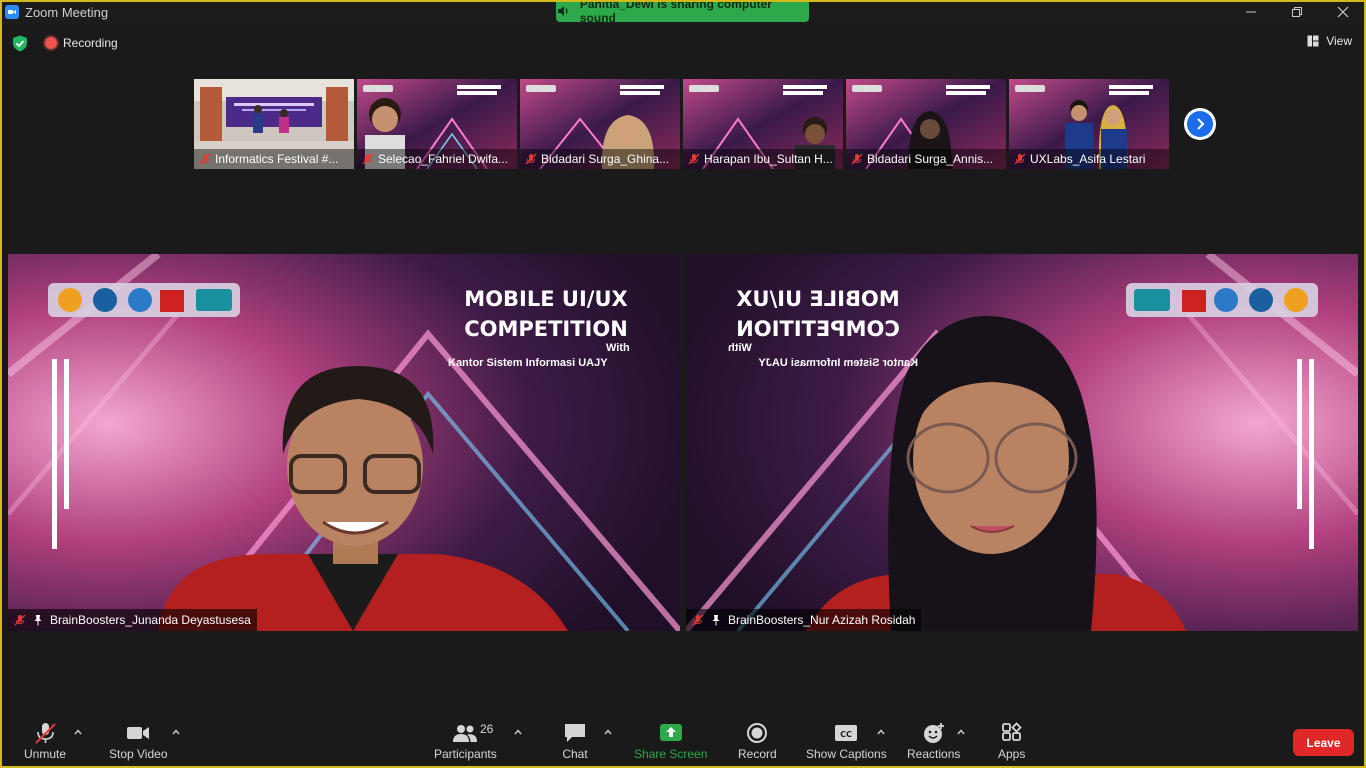  I want to click on show-captions-button: CC Show Captions, so click(846, 740).